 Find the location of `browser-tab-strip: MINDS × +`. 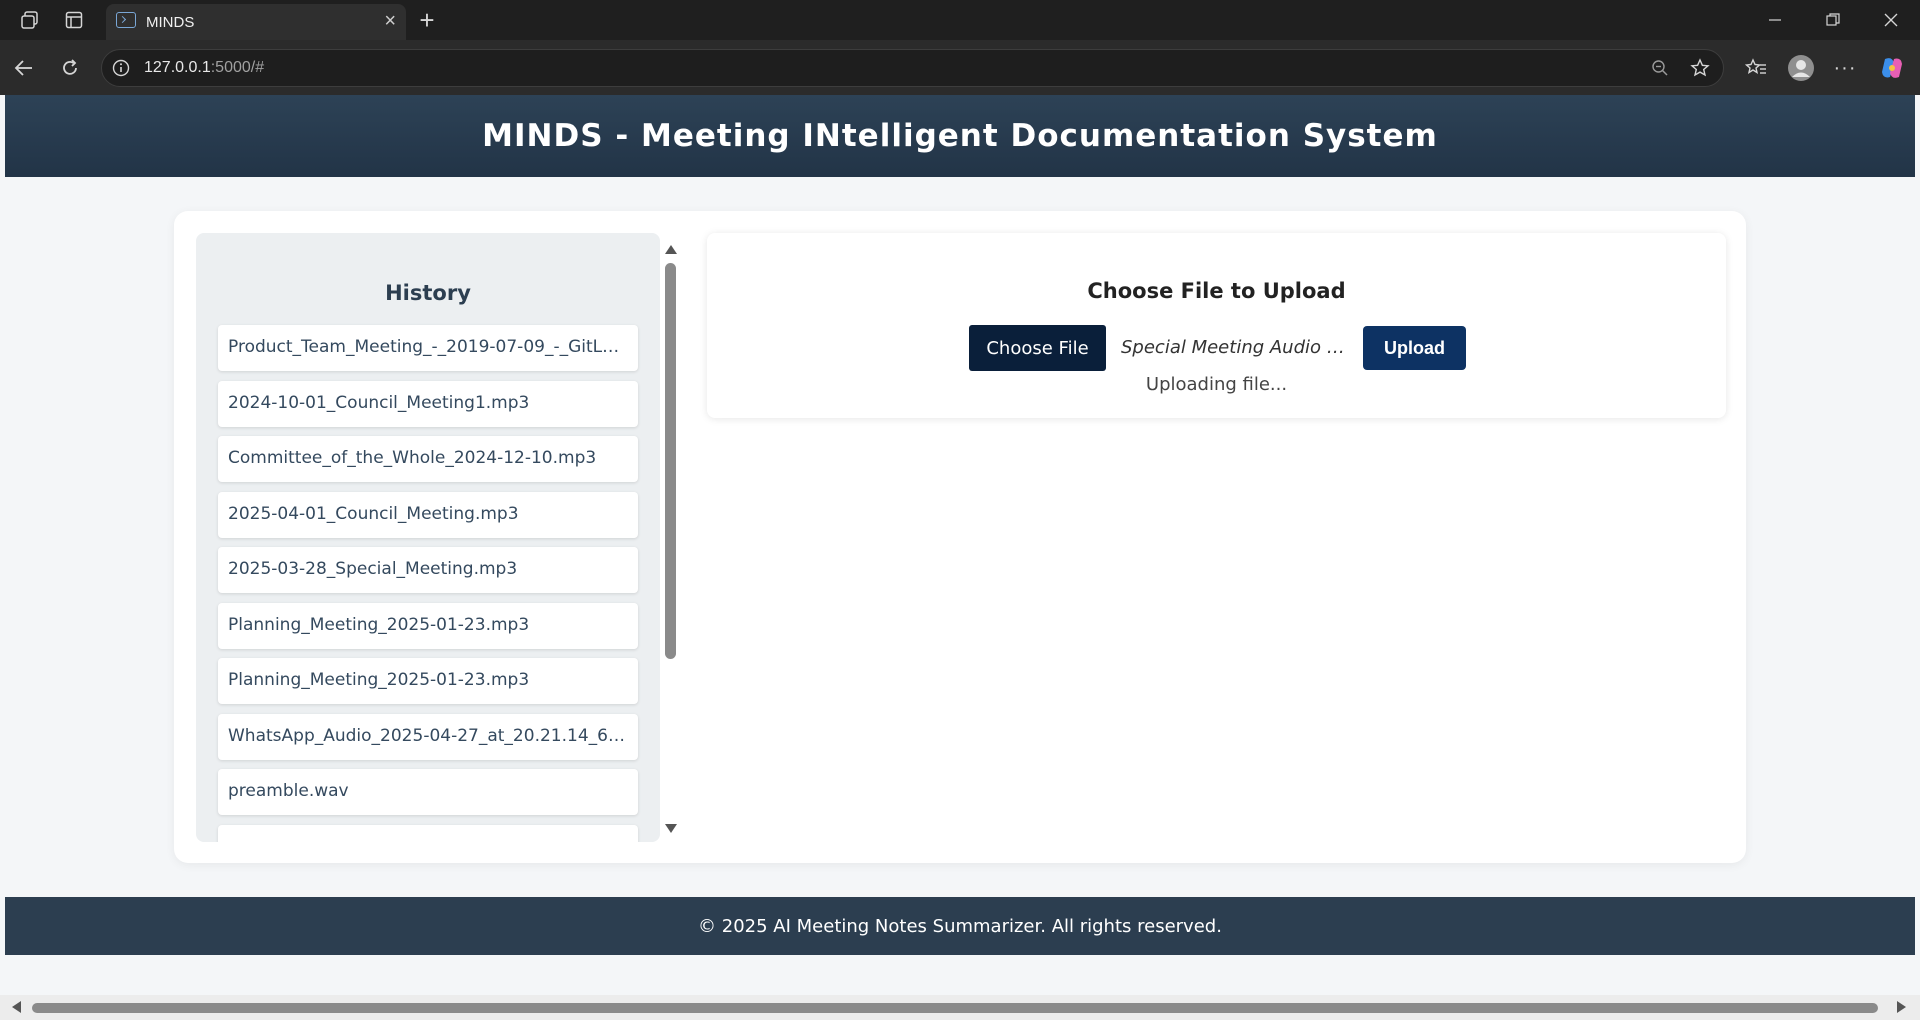

browser-tab-strip: MINDS × + is located at coordinates (960, 20).